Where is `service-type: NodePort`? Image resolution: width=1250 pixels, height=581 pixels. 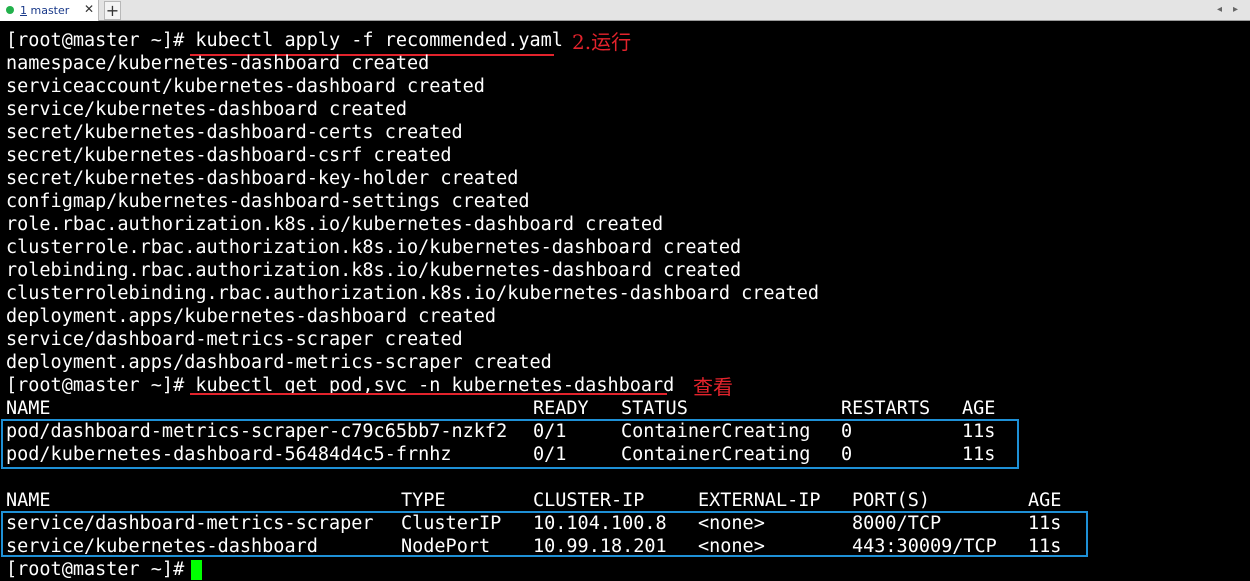
service-type: NodePort is located at coordinates (446, 546).